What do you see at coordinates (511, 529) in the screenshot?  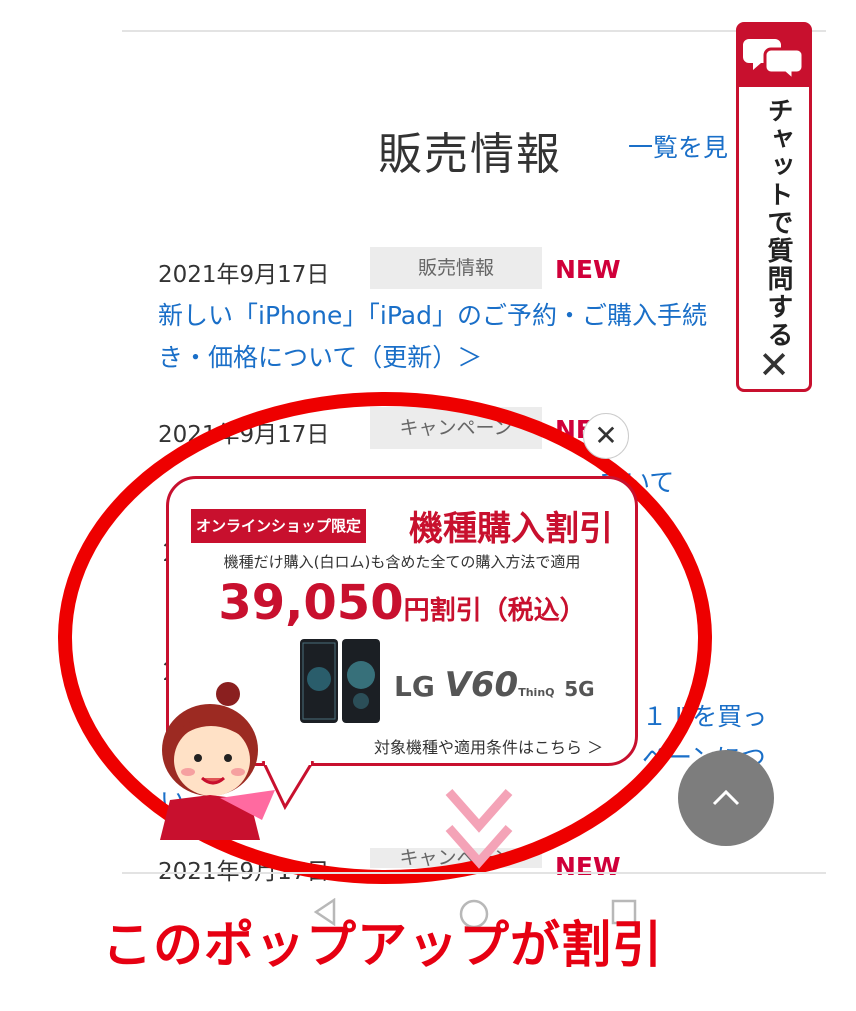 I see `popup-title: 機種購入割引` at bounding box center [511, 529].